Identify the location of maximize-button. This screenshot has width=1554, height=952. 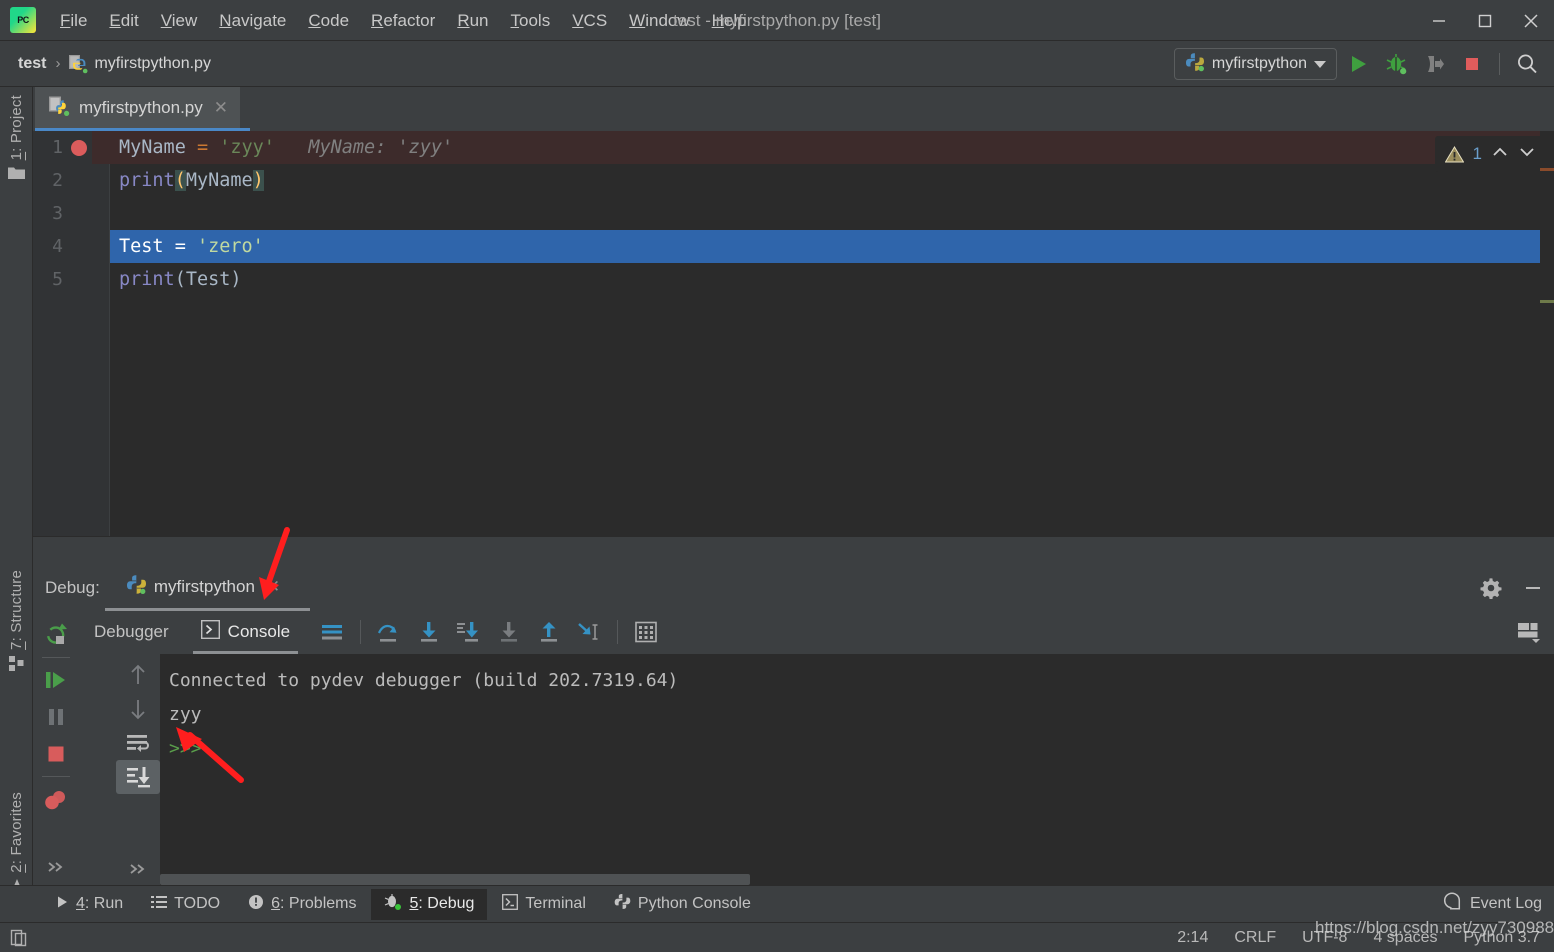
(1485, 20).